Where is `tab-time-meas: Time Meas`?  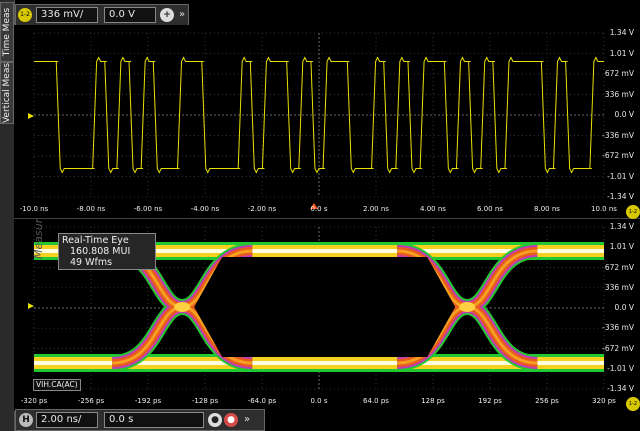
tab-time-meas: Time Meas is located at coordinates (7, 32).